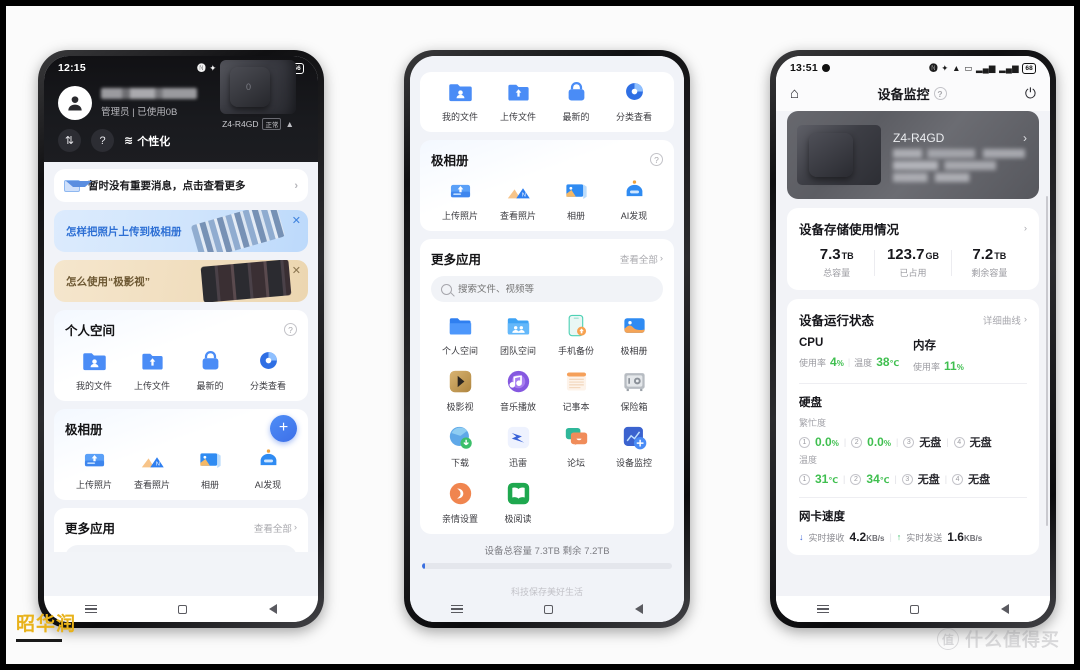  I want to click on tile-personal-space: 个人空间, so click(460, 334).